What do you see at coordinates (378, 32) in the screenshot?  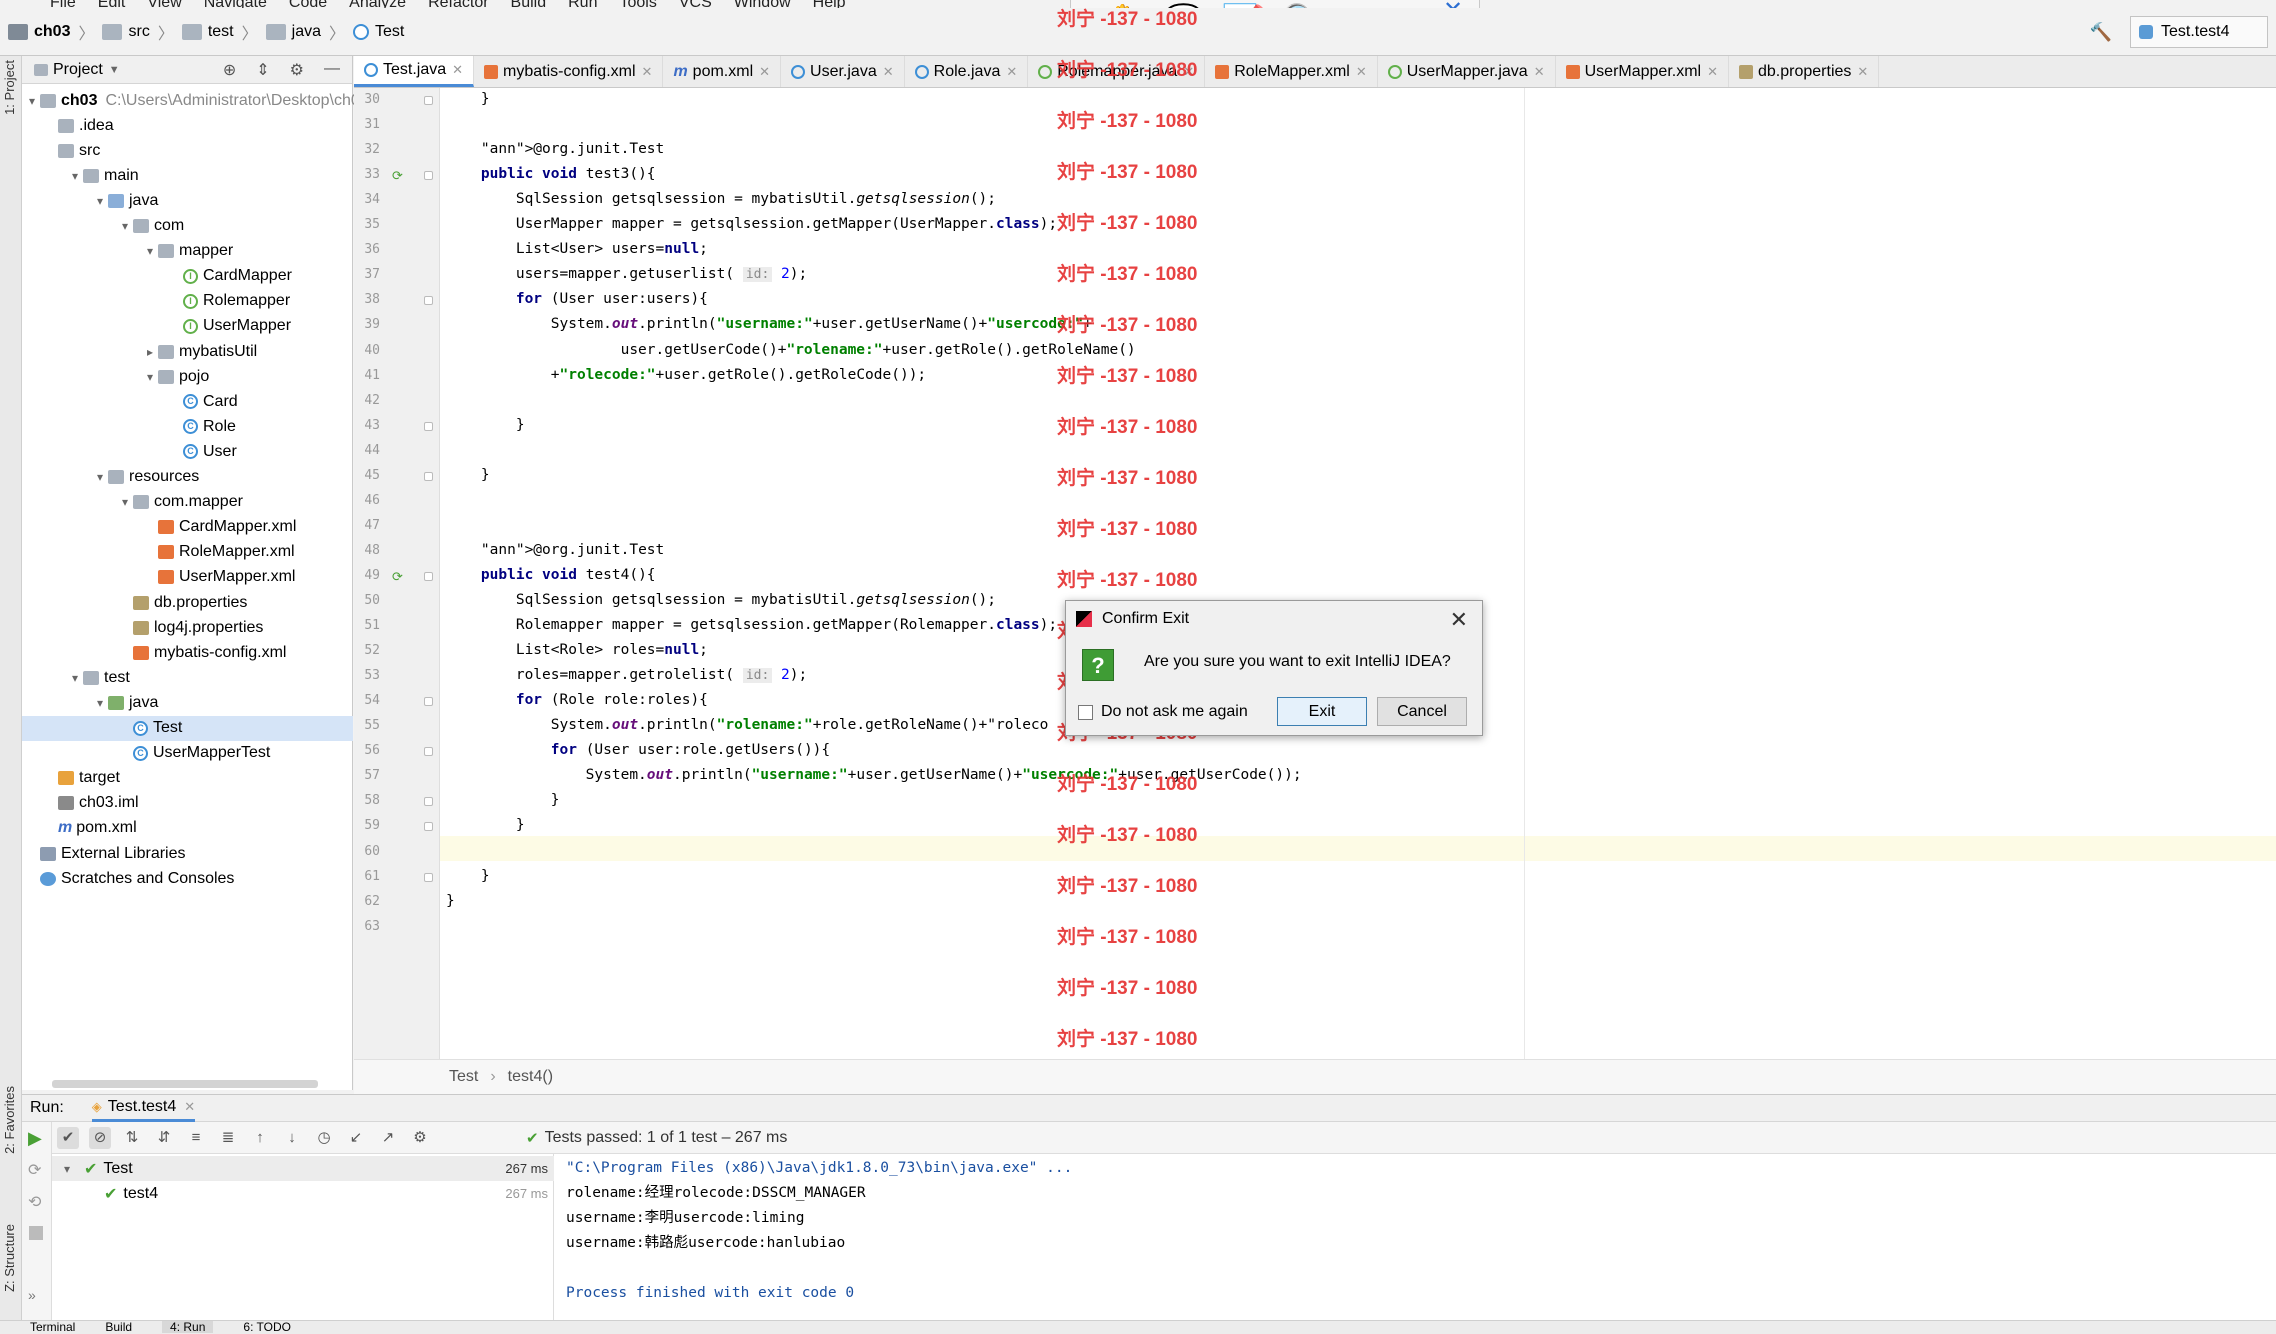 I see `nav-crumb: Test` at bounding box center [378, 32].